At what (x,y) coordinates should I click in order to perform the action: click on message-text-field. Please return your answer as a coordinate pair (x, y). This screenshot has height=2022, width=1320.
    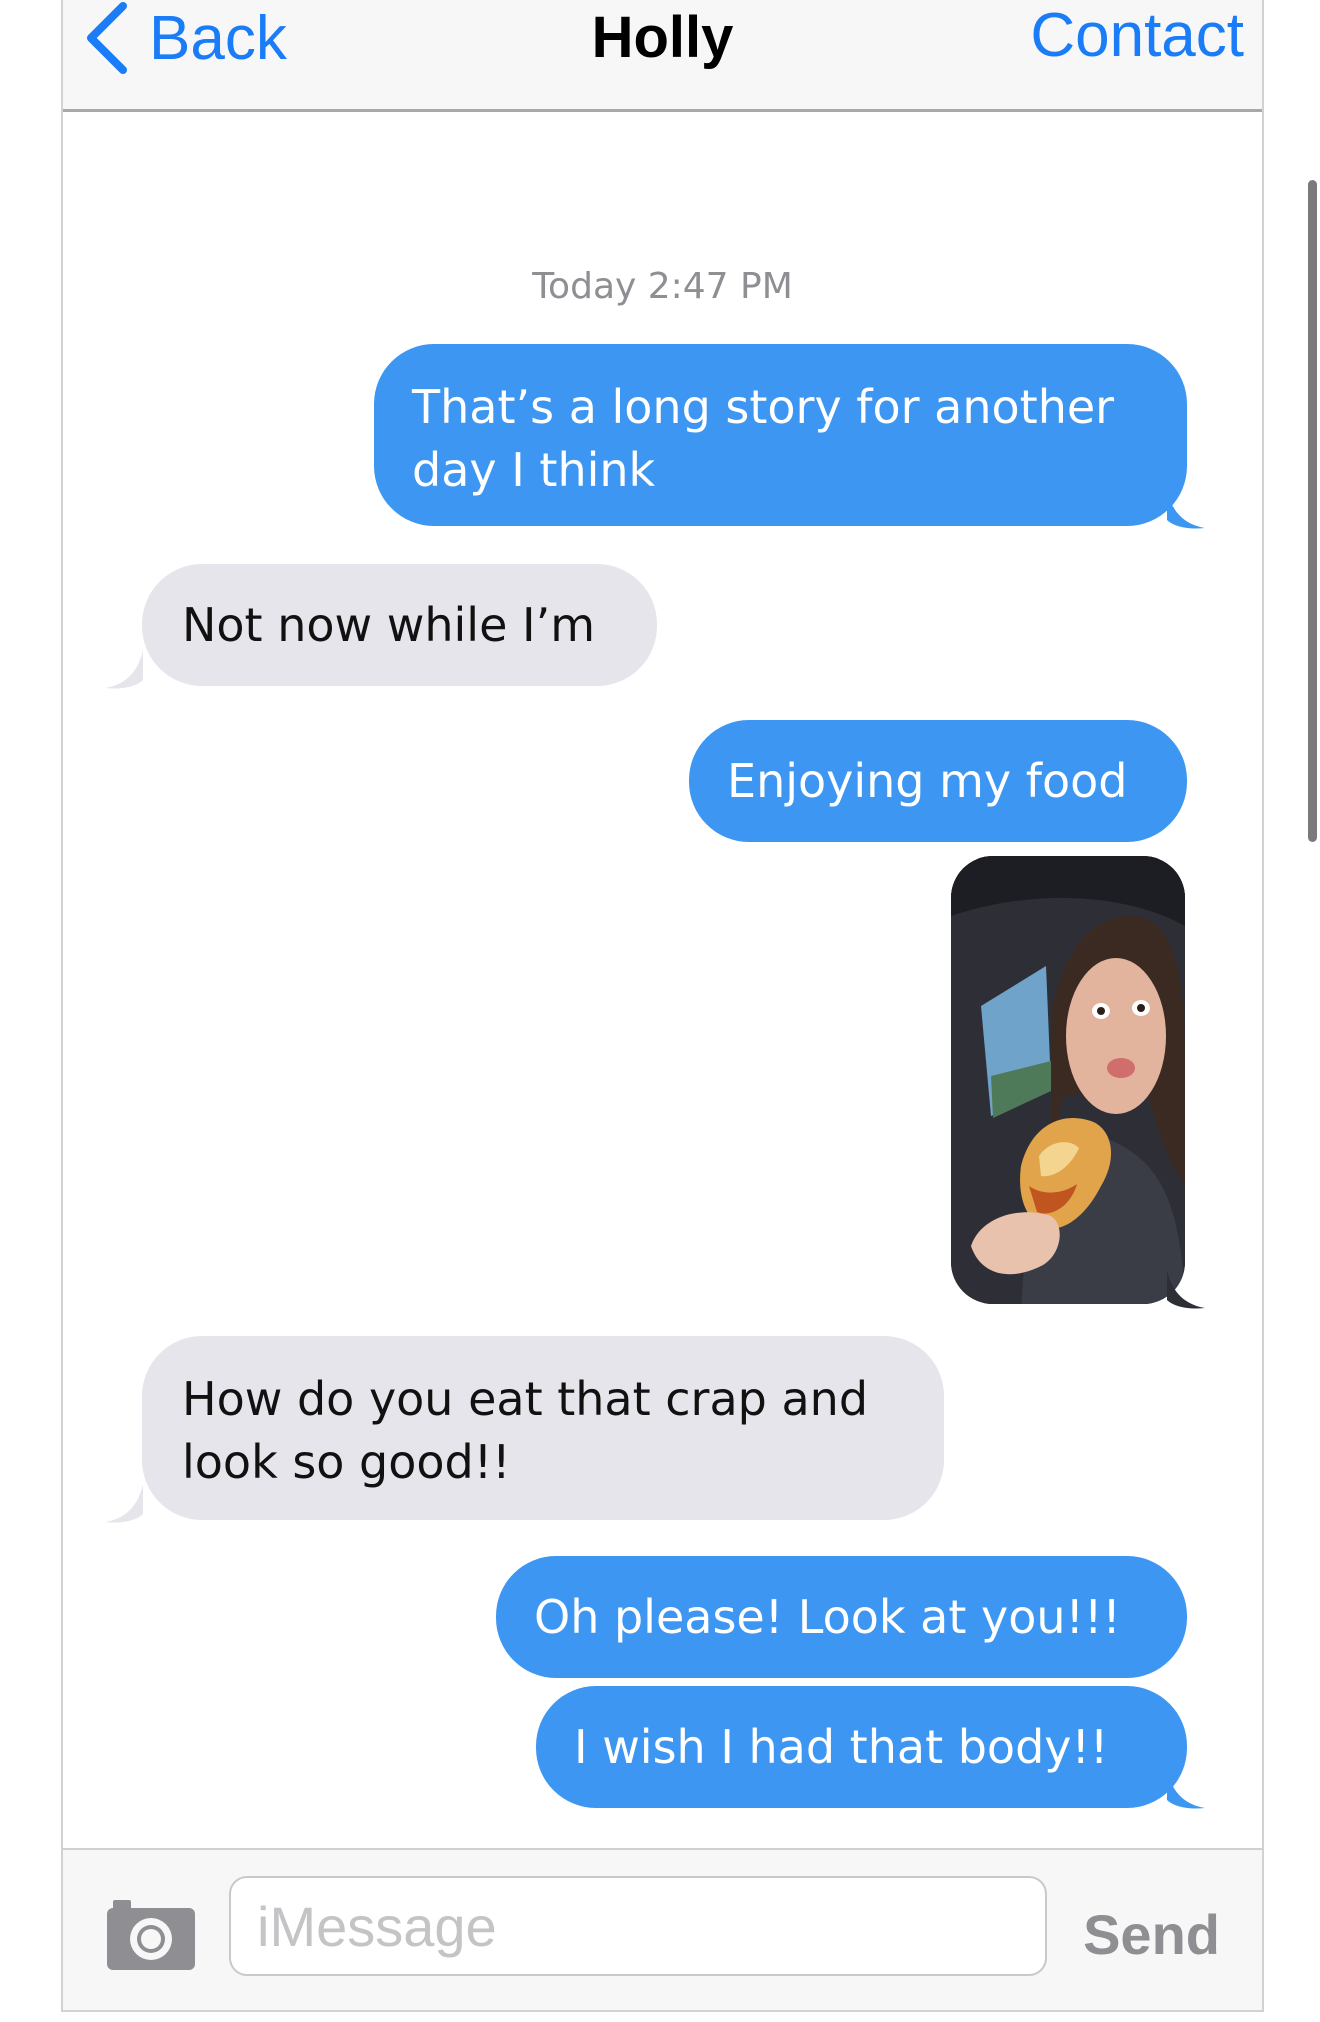
    Looking at the image, I should click on (638, 1926).